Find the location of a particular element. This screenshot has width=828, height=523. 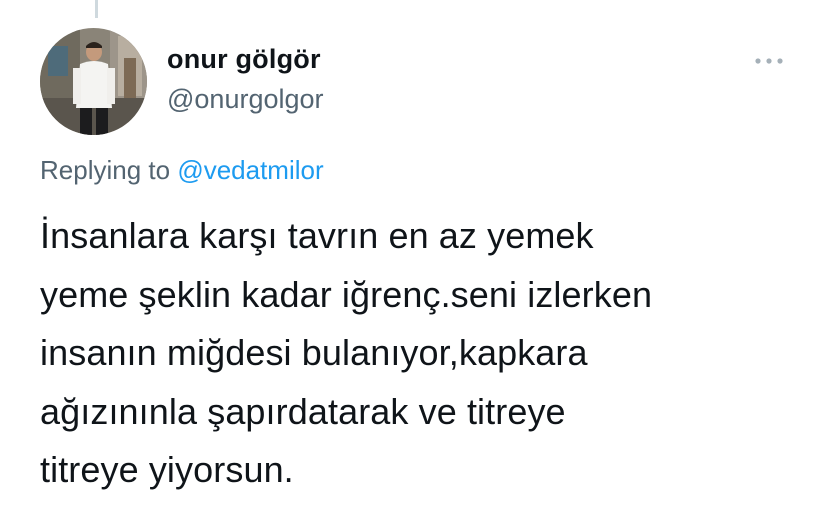

tweet-text-line: insanın miğdesi bulanıyor,kapkara is located at coordinates (314, 352).